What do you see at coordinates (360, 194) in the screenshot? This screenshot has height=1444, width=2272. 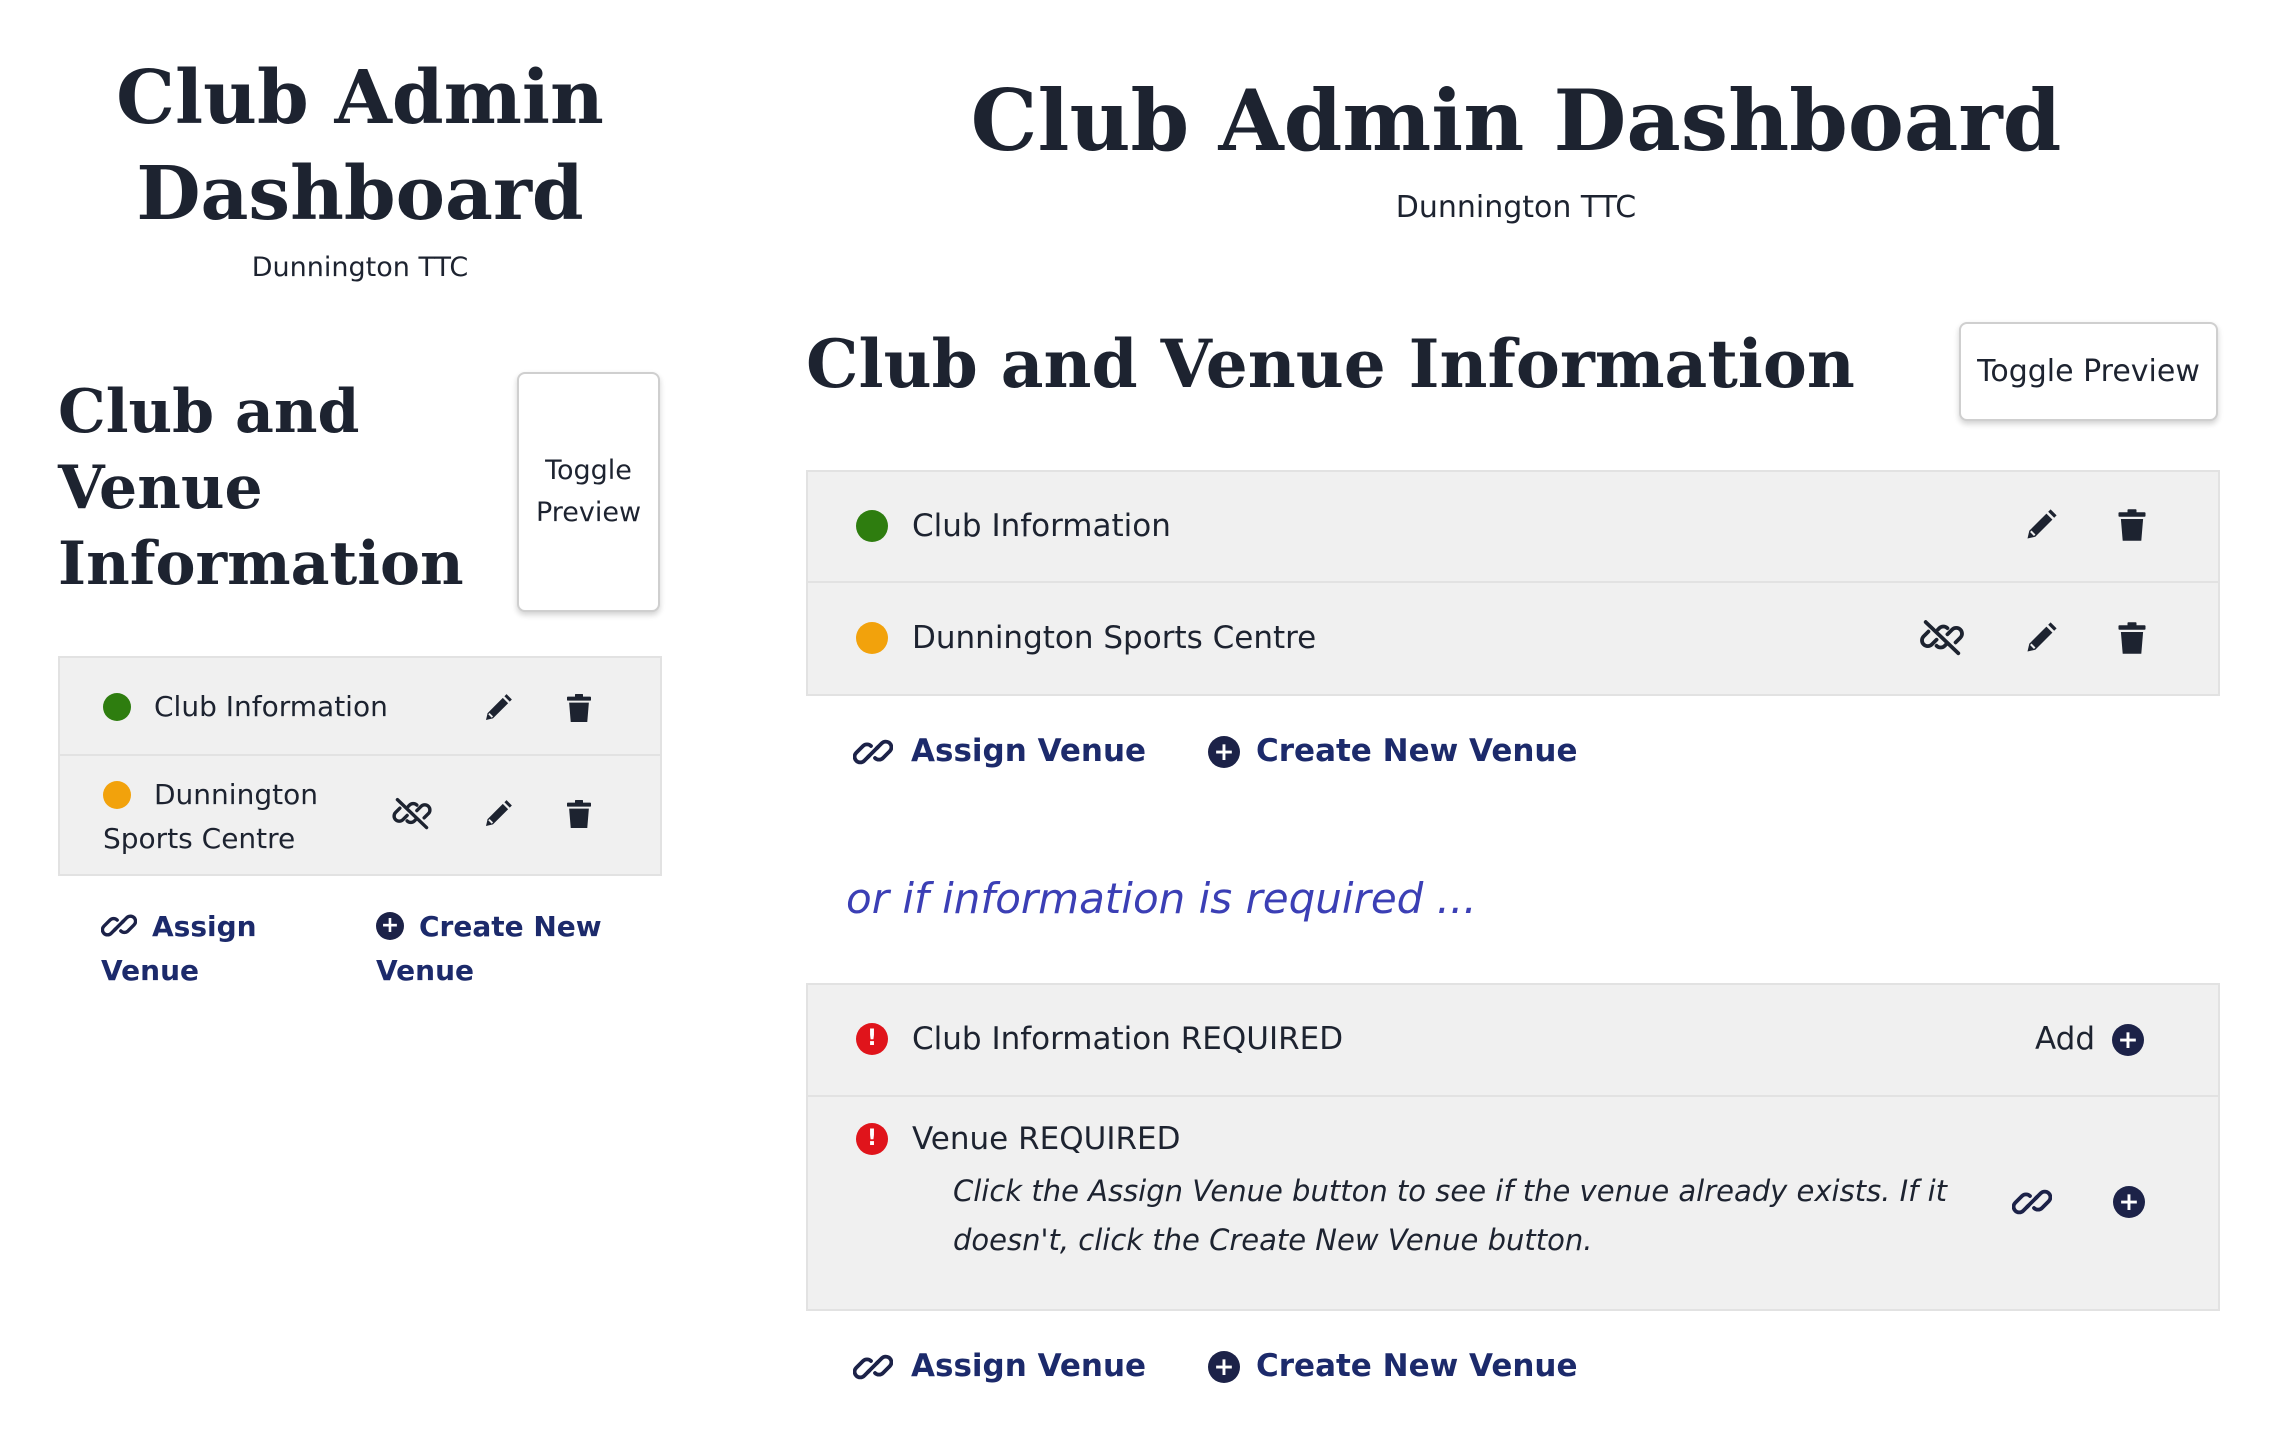 I see `mobile-title-line2: Dashboard` at bounding box center [360, 194].